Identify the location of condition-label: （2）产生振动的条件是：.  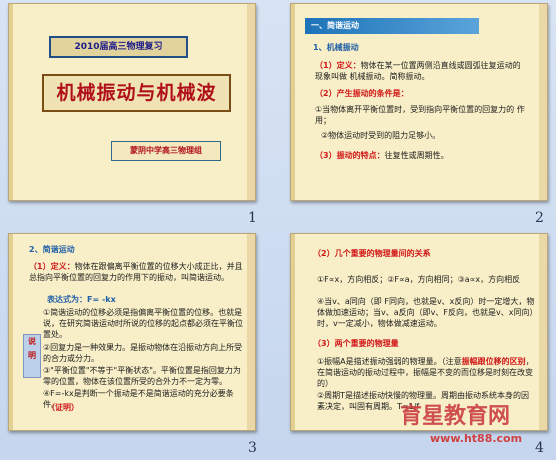
(362, 93).